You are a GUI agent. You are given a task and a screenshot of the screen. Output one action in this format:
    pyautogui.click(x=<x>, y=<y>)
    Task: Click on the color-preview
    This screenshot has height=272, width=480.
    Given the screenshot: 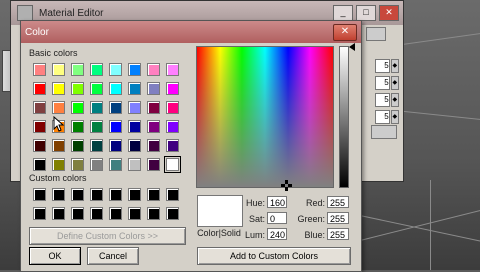 What is the action you would take?
    pyautogui.click(x=220, y=211)
    